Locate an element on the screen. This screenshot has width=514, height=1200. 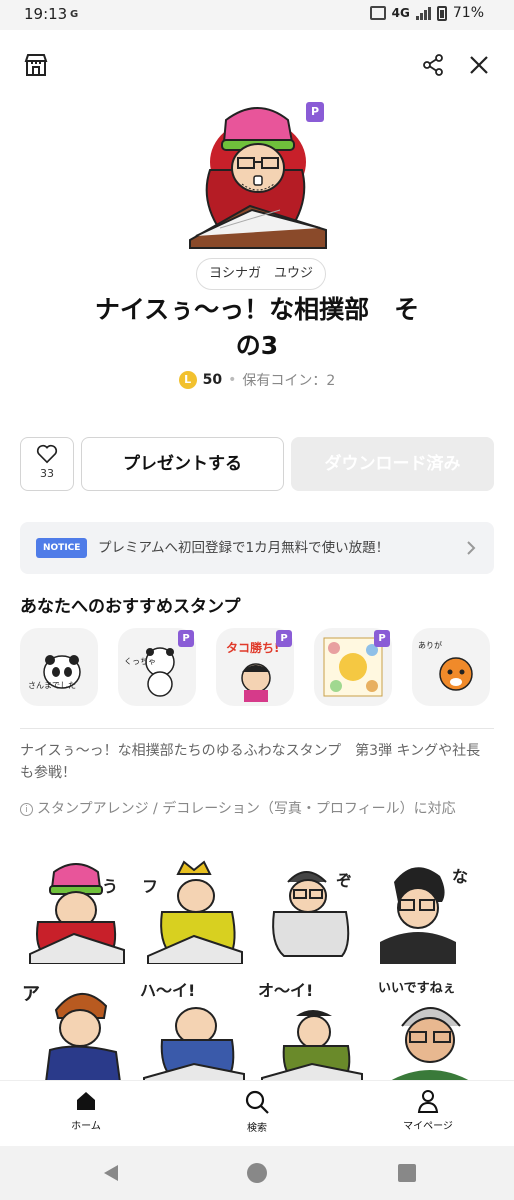
recommendation-list: さんまでした くっちゃ P タコ勝ち! P P ありが is located at coordinates (267, 668).